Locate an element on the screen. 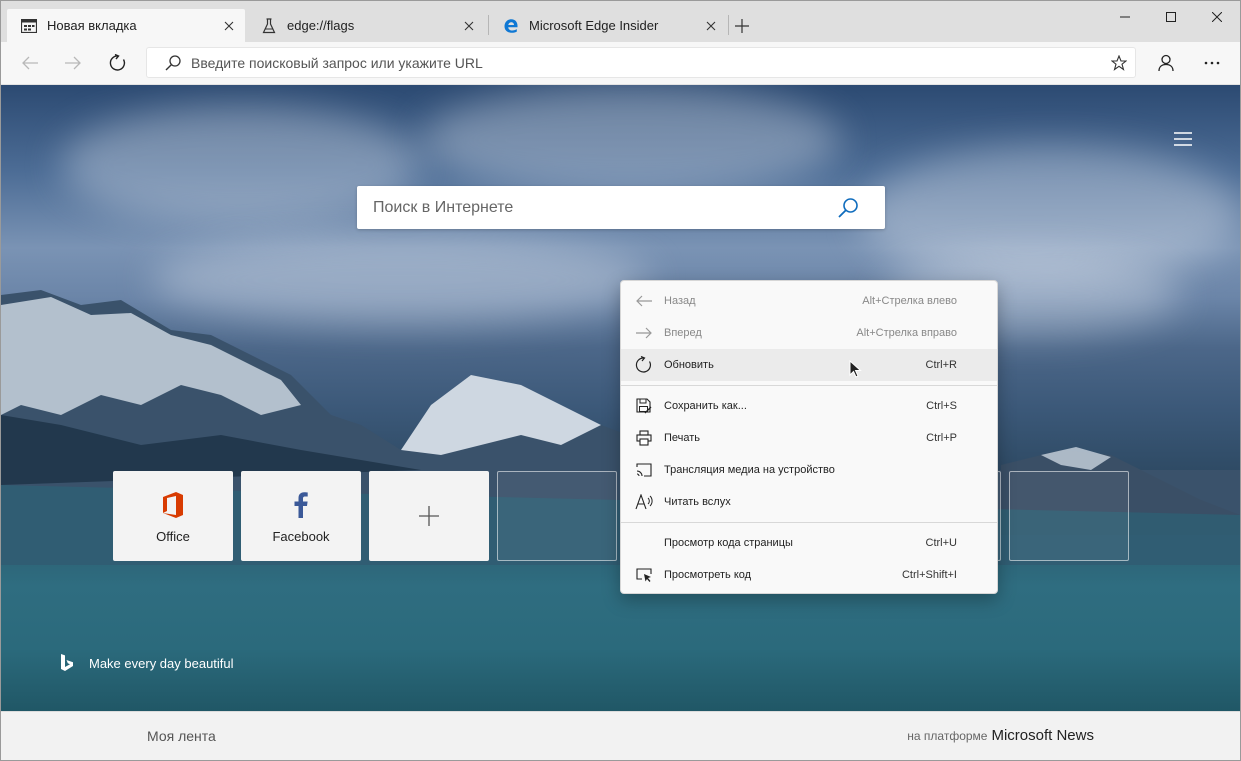 This screenshot has width=1241, height=761. address-bar is located at coordinates (641, 62).